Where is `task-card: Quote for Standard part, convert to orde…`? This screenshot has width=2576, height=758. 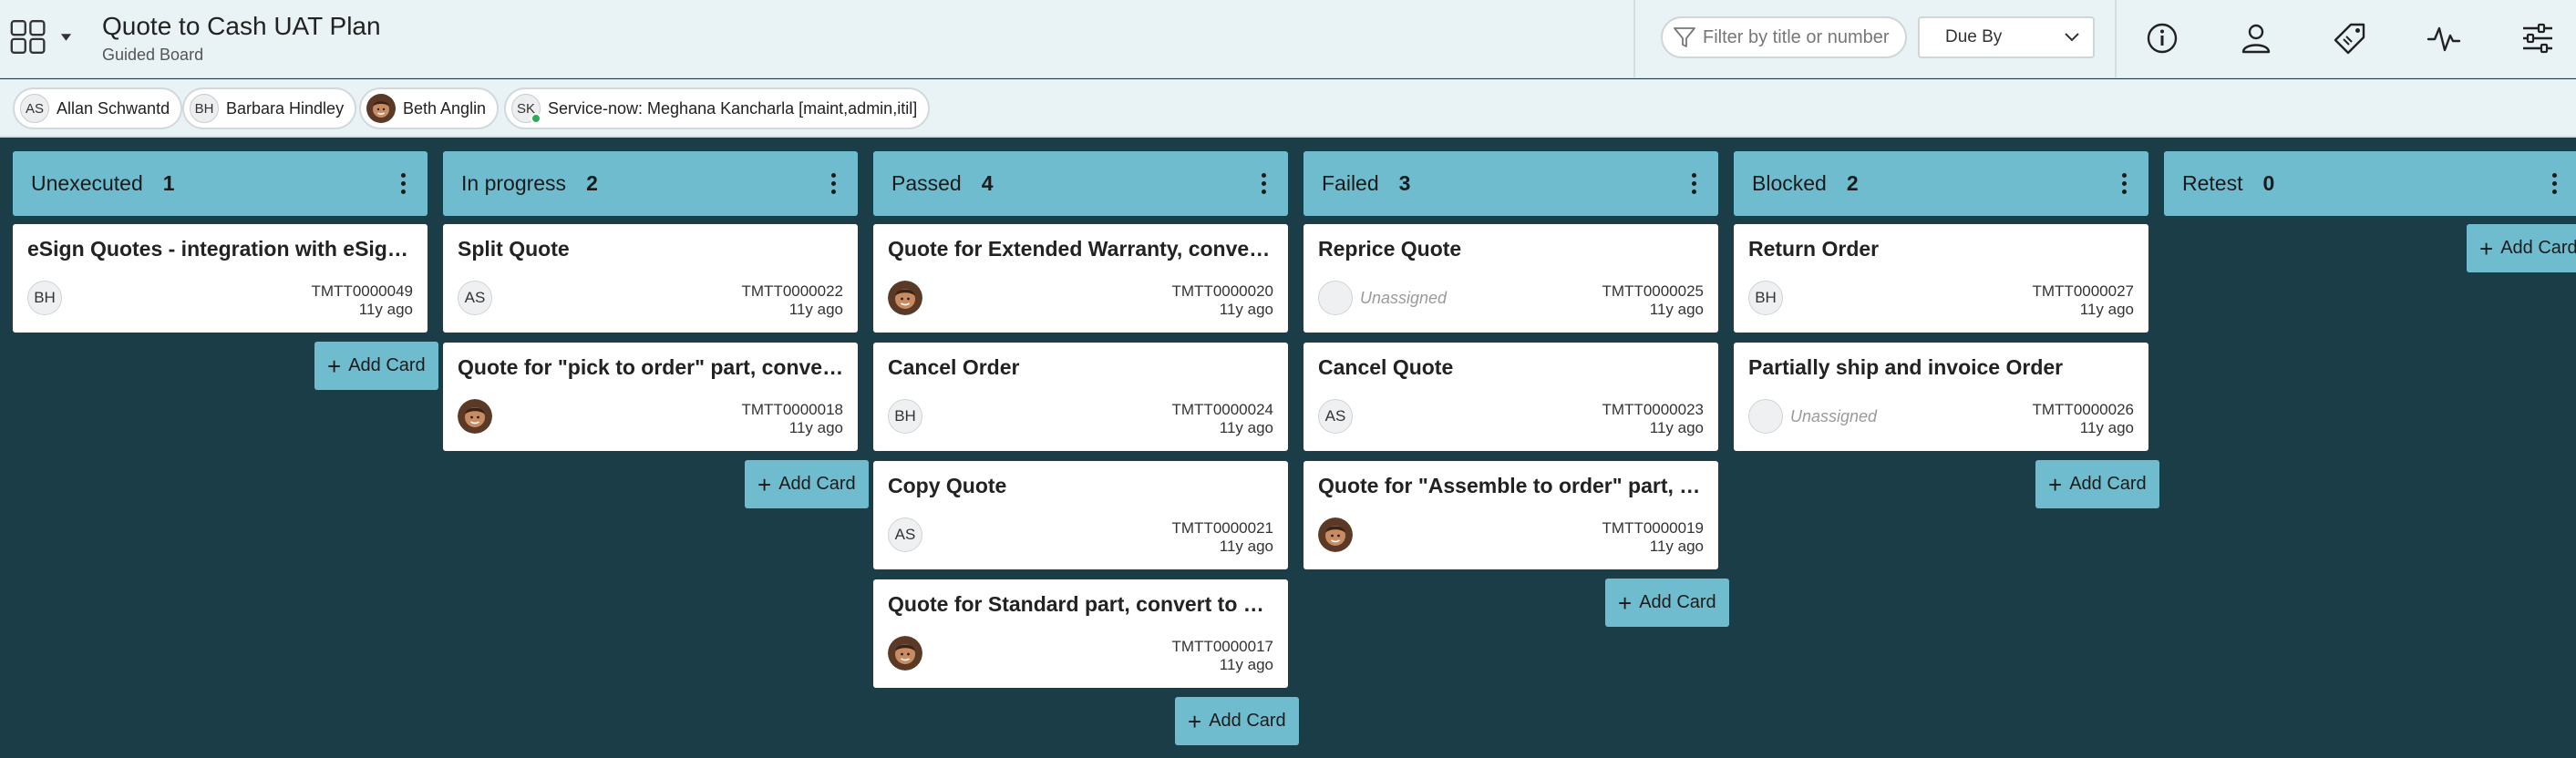 task-card: Quote for Standard part, convert to orde… is located at coordinates (1080, 633).